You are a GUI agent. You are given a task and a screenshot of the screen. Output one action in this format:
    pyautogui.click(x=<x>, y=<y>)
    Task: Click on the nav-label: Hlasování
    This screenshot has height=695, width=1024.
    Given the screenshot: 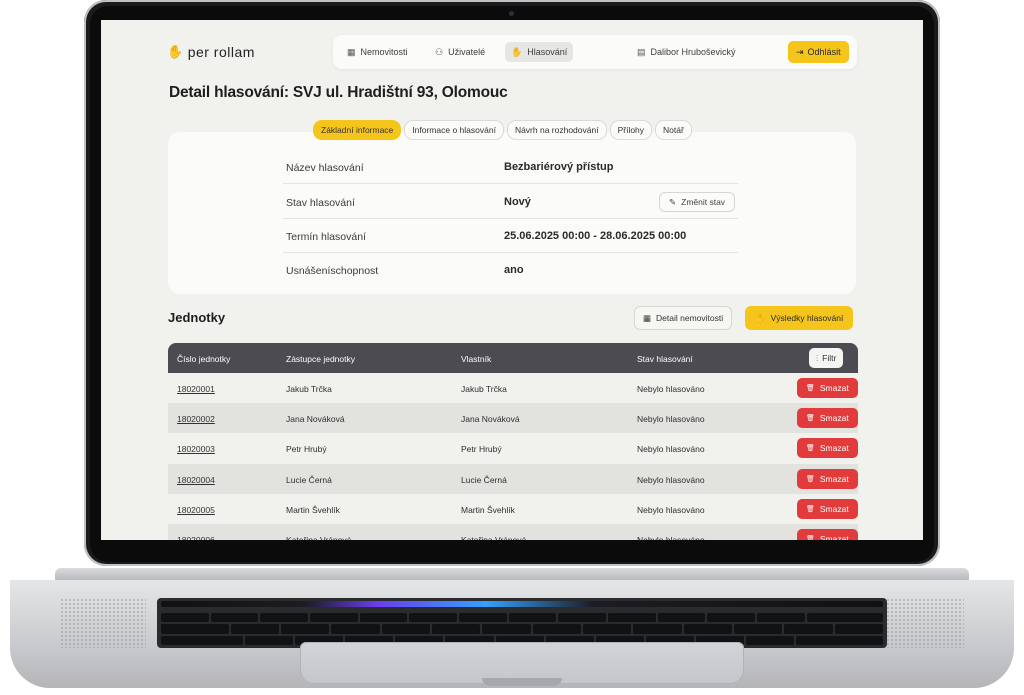 What is the action you would take?
    pyautogui.click(x=547, y=52)
    